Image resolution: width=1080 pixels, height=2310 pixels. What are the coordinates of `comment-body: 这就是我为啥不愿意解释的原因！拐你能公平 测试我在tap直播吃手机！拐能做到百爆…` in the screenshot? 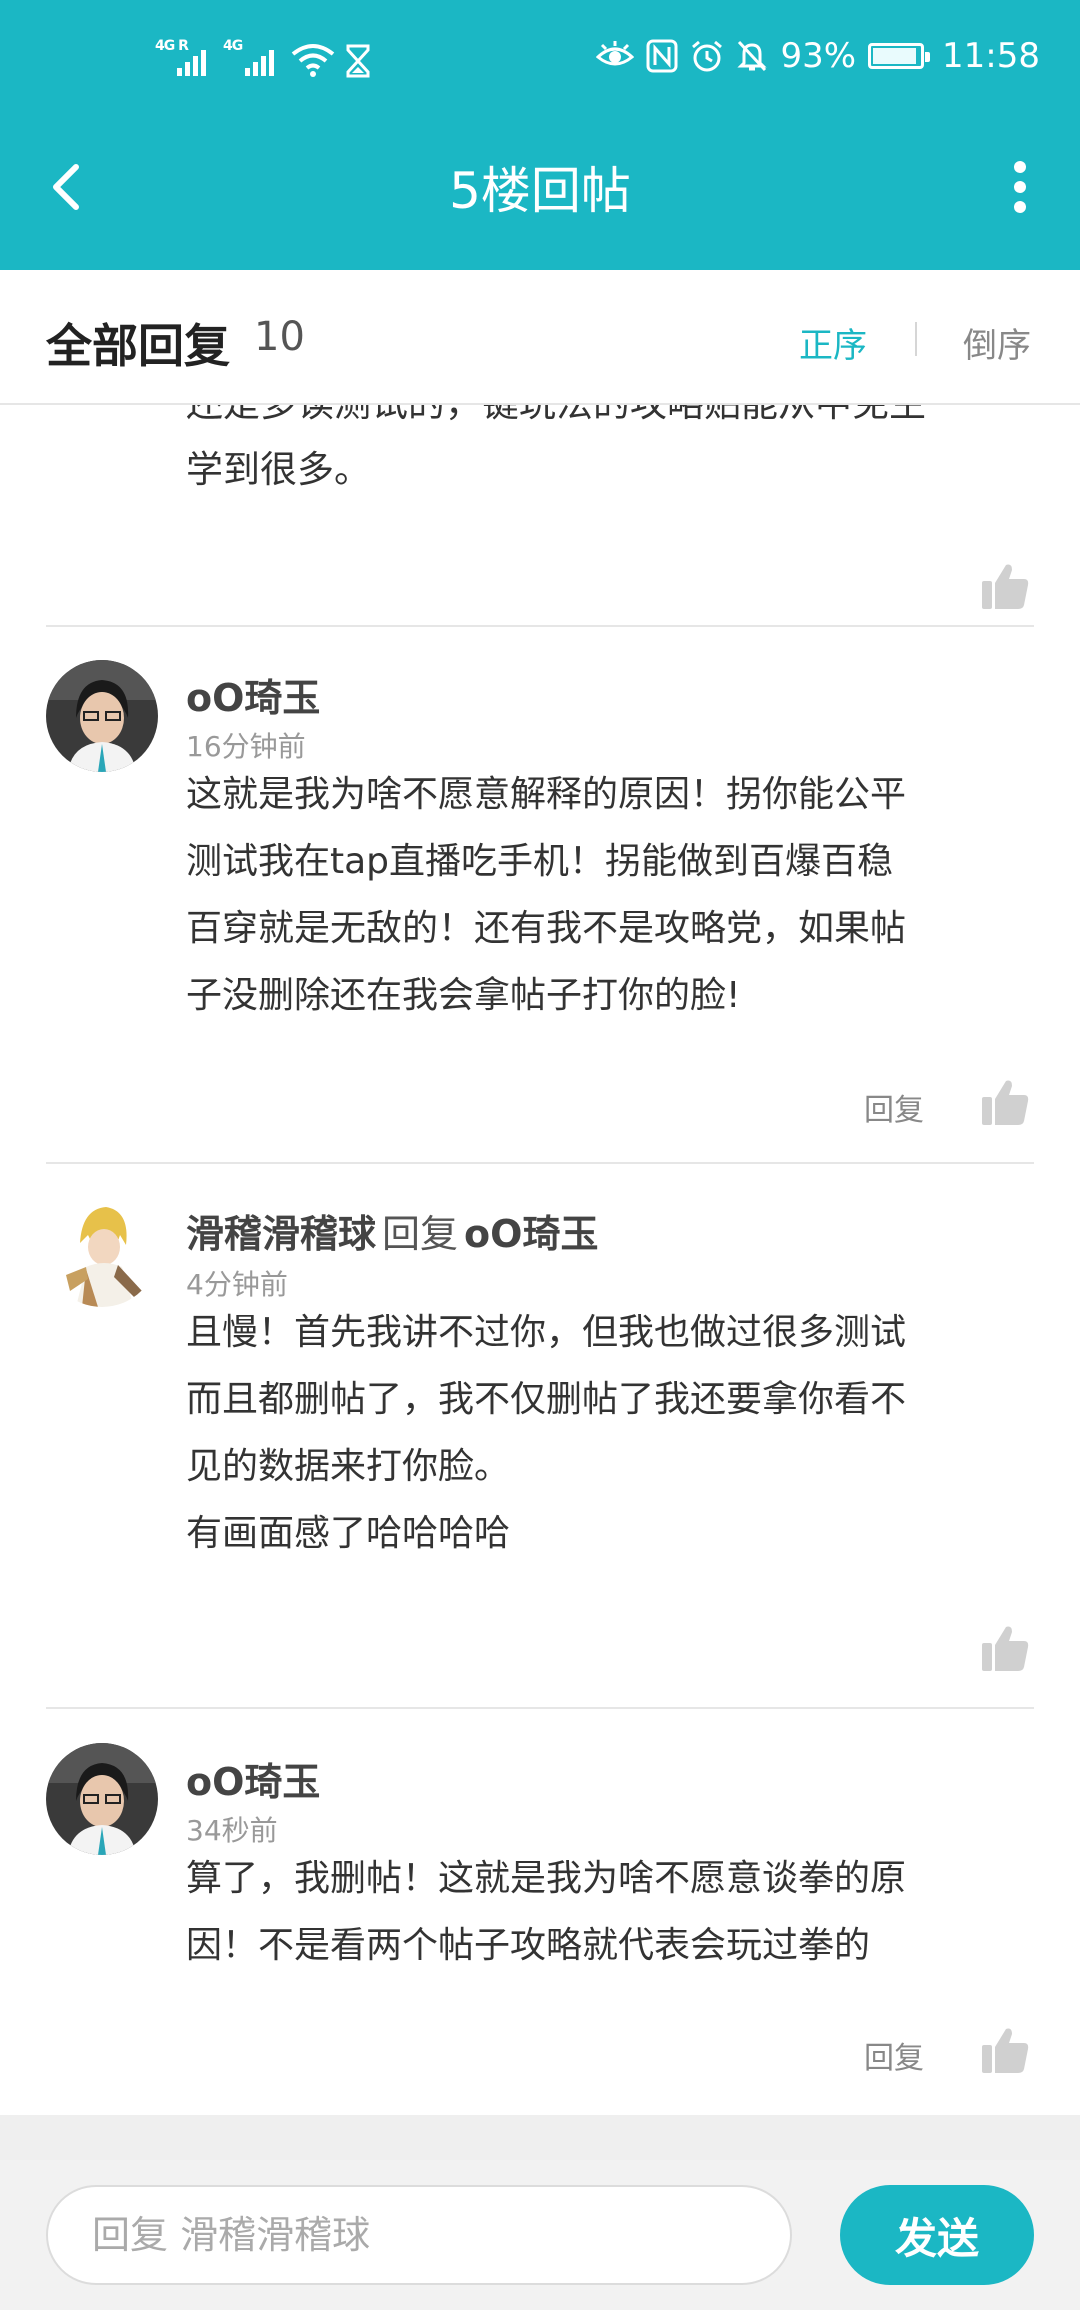 It's located at (611, 895).